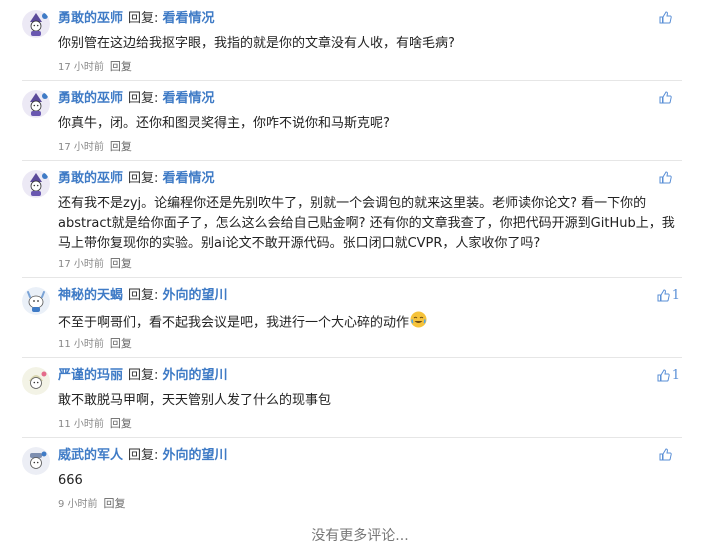 Image resolution: width=720 pixels, height=552 pixels. I want to click on comment-header: 神秘的天蝎 回复: 外向的望川, so click(143, 296).